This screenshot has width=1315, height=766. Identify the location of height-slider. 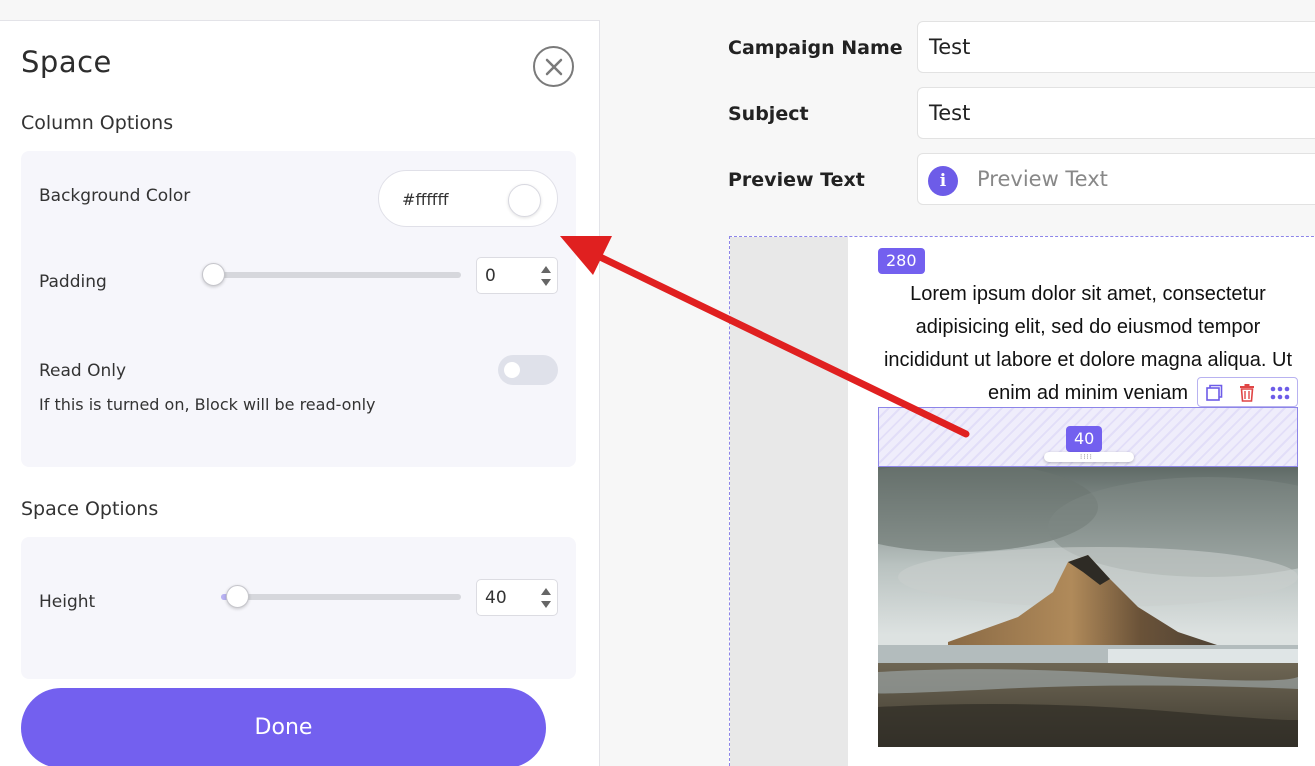
(341, 596).